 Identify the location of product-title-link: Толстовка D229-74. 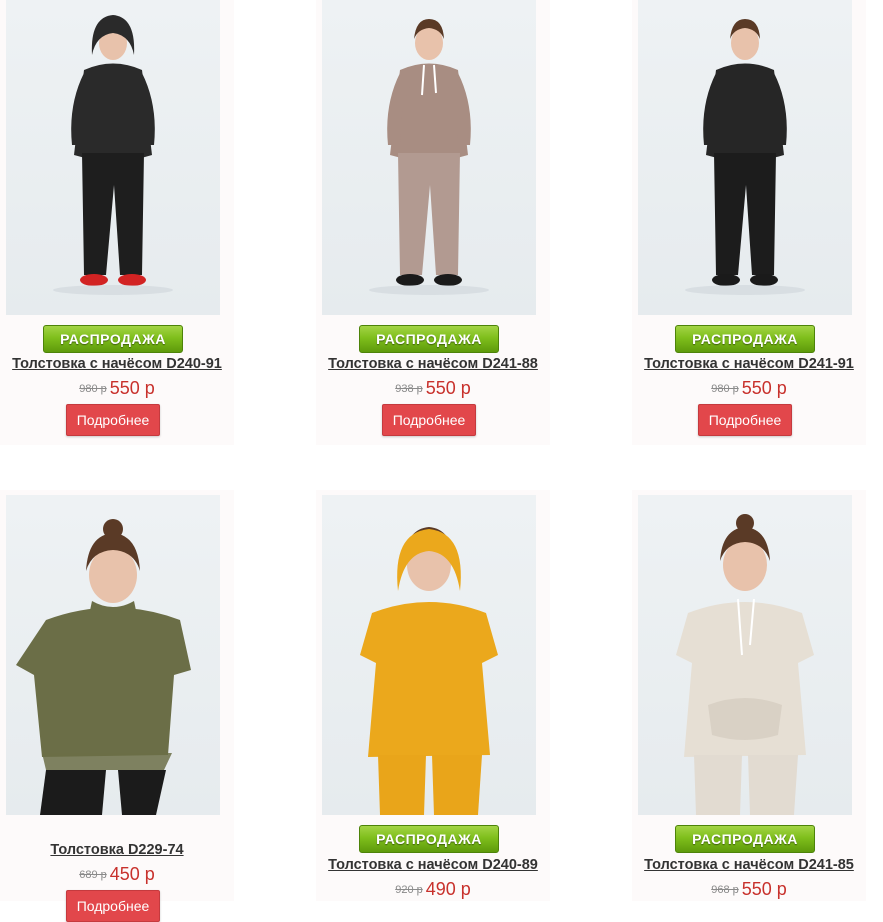
(117, 850).